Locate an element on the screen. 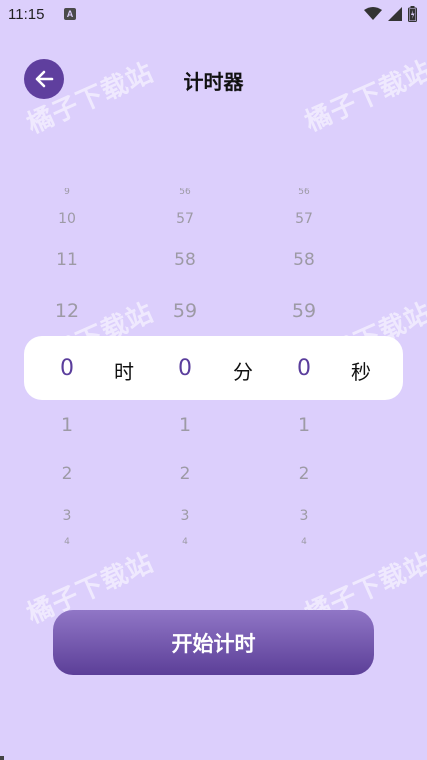  corner-mark is located at coordinates (2, 758).